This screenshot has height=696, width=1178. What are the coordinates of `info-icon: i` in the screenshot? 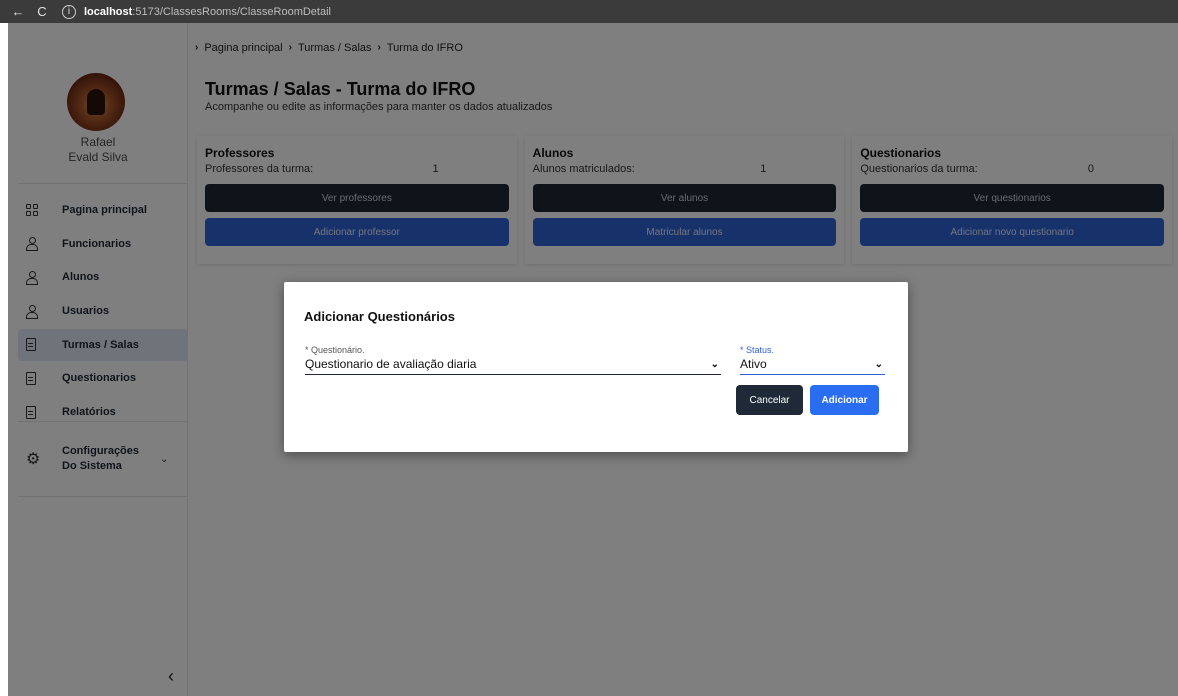 It's located at (69, 11).